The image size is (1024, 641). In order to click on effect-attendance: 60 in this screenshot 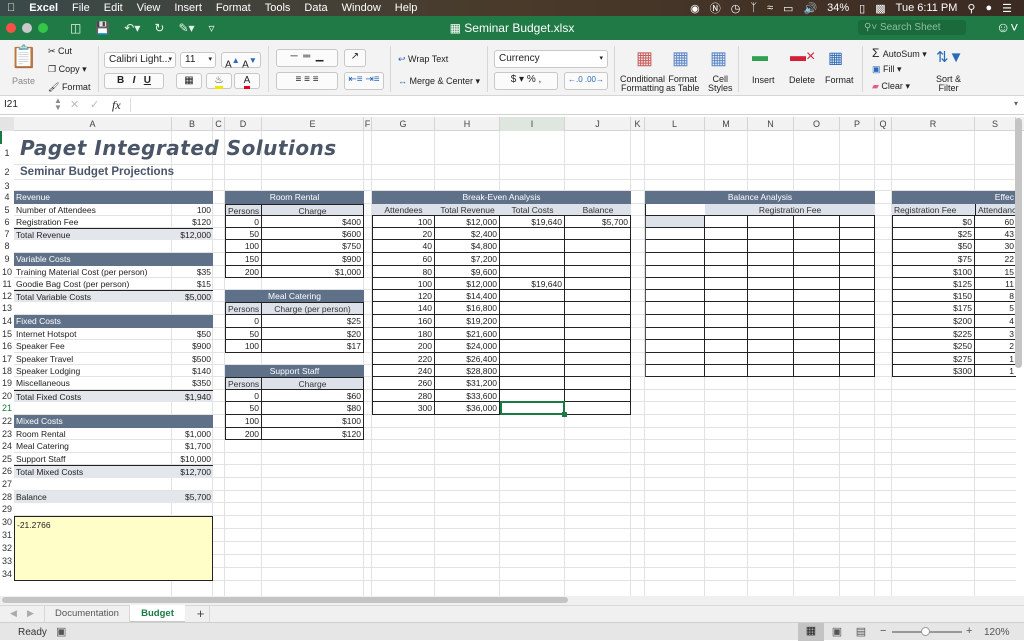, I will do `click(995, 222)`.